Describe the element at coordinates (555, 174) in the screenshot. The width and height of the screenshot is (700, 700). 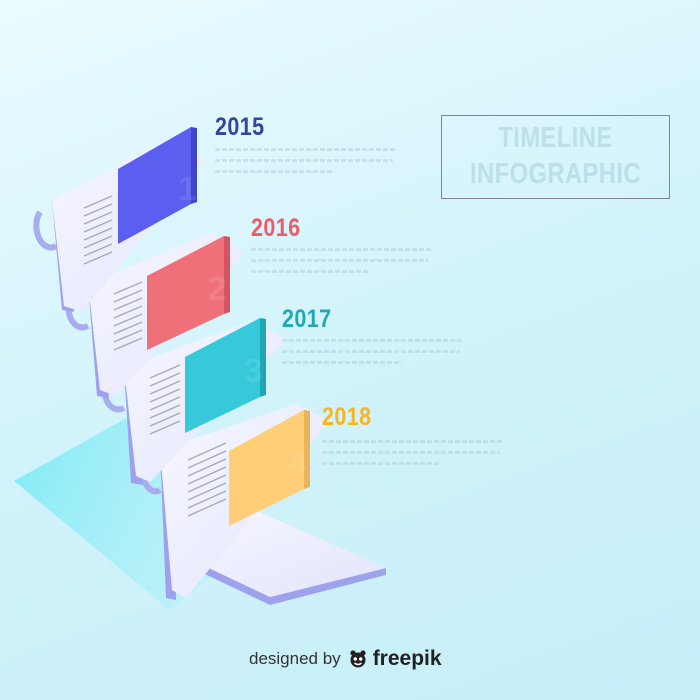
I see `title-line-2: INFOGRAPHIC` at that location.